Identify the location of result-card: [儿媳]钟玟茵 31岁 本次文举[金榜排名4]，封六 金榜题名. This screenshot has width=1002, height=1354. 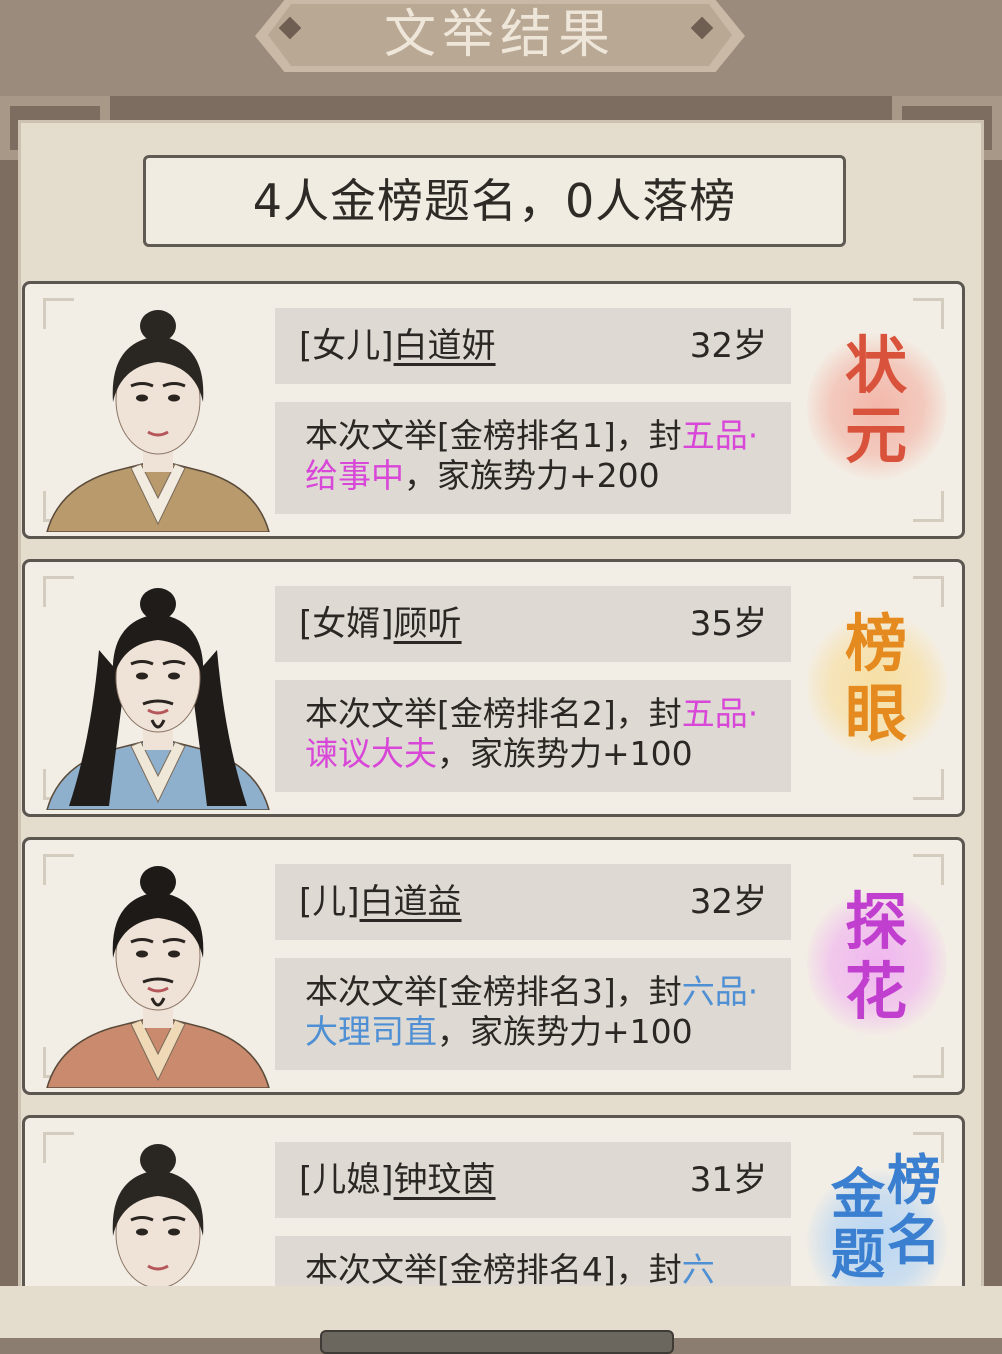
(493, 1200).